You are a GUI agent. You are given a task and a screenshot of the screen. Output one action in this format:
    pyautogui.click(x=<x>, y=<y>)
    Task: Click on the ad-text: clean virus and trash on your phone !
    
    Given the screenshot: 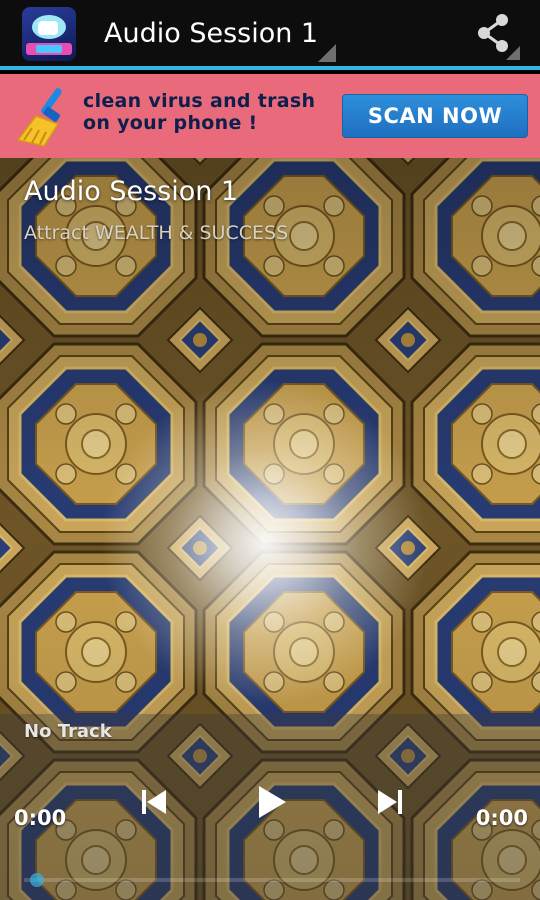 What is the action you would take?
    pyautogui.click(x=208, y=112)
    